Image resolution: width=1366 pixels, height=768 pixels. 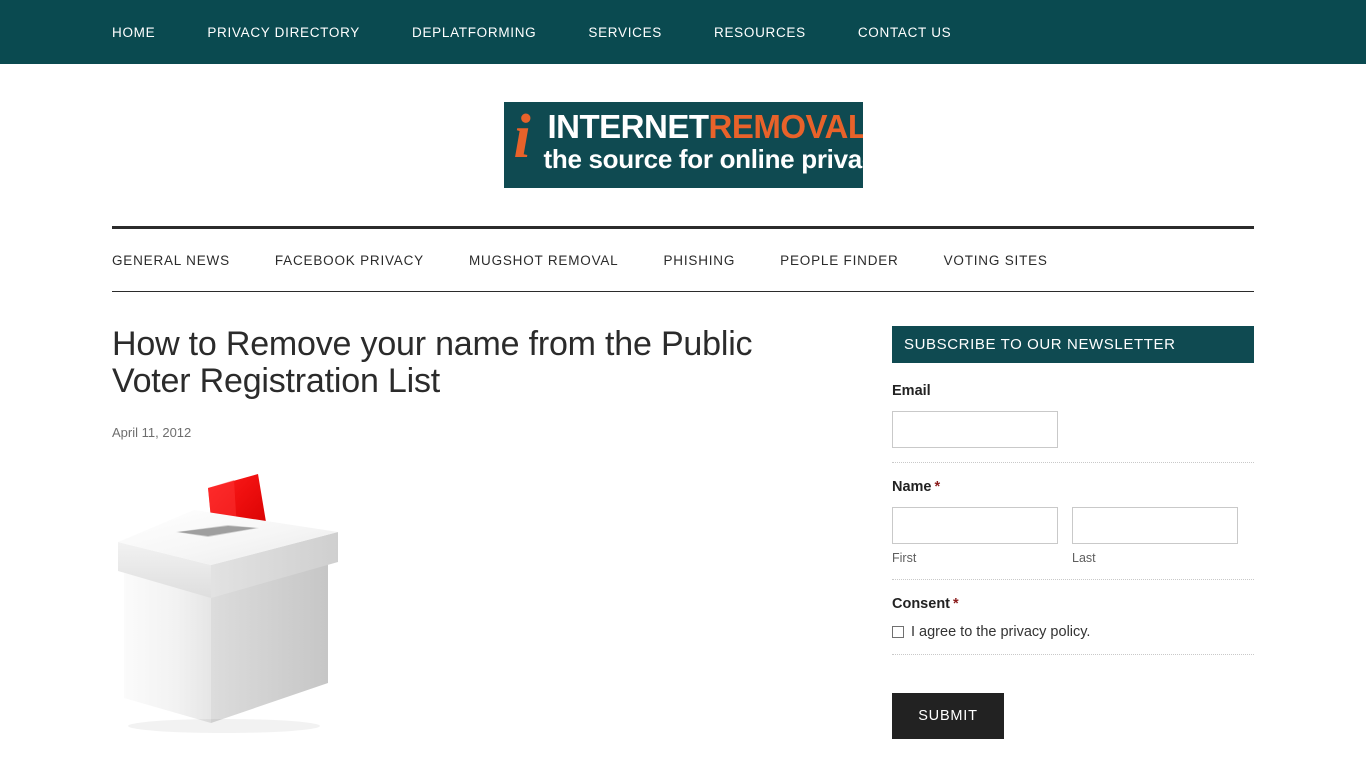 What do you see at coordinates (700, 260) in the screenshot?
I see `subnav-item-phishing: PHISHING` at bounding box center [700, 260].